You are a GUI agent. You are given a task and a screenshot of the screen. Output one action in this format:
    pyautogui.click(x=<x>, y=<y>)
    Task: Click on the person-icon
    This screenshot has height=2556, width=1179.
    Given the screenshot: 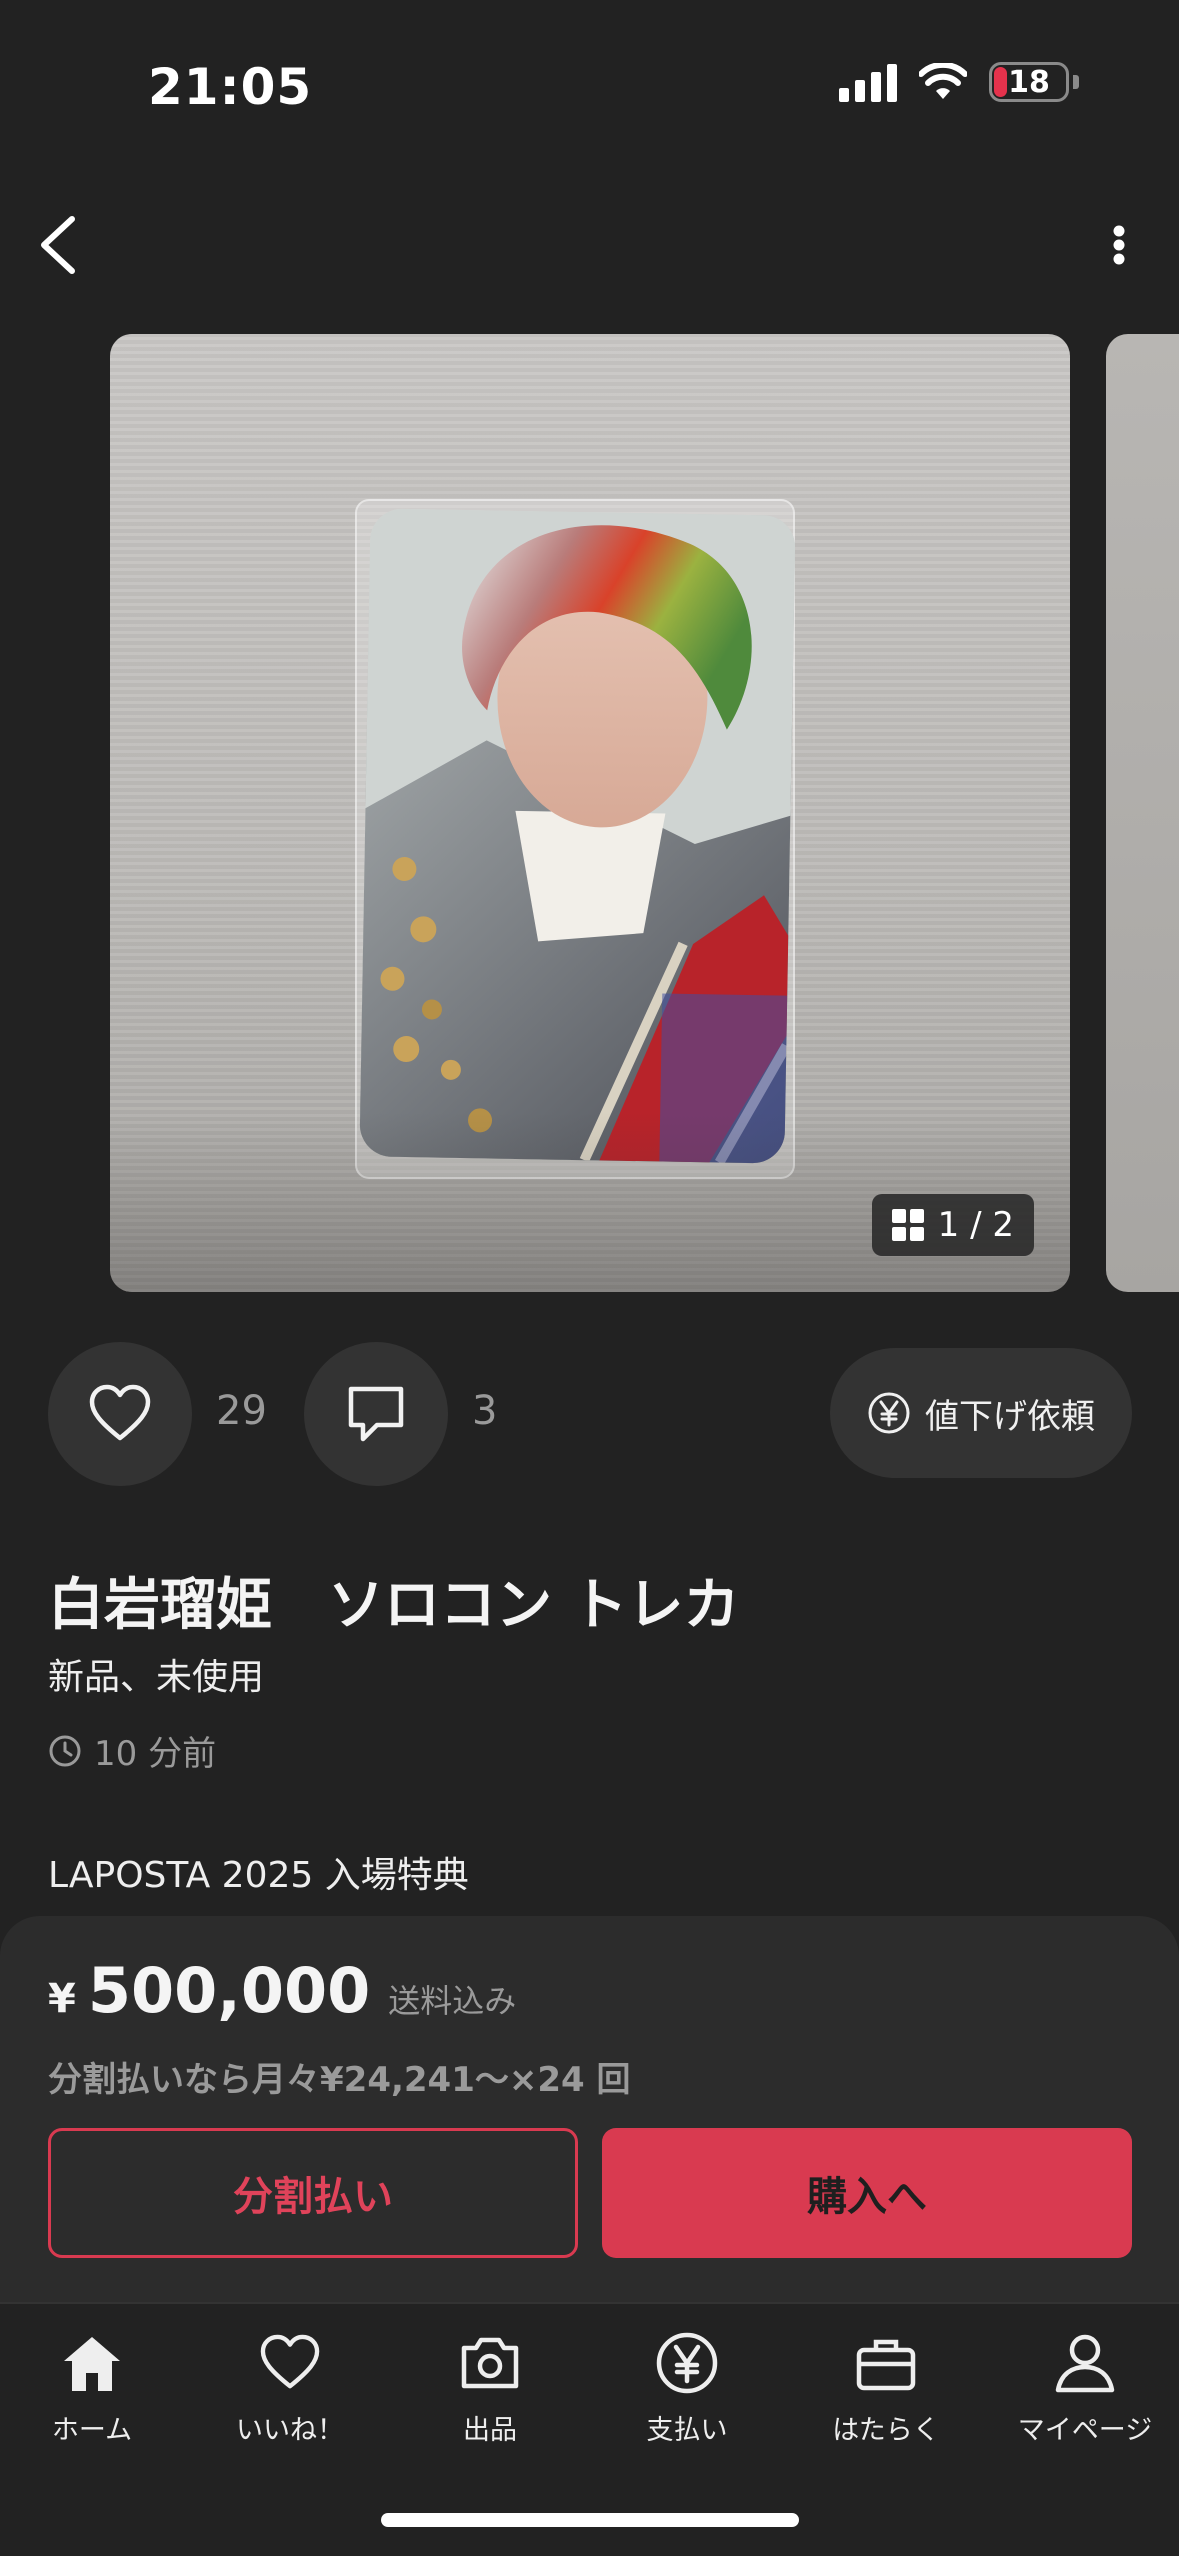 What is the action you would take?
    pyautogui.click(x=1085, y=2363)
    